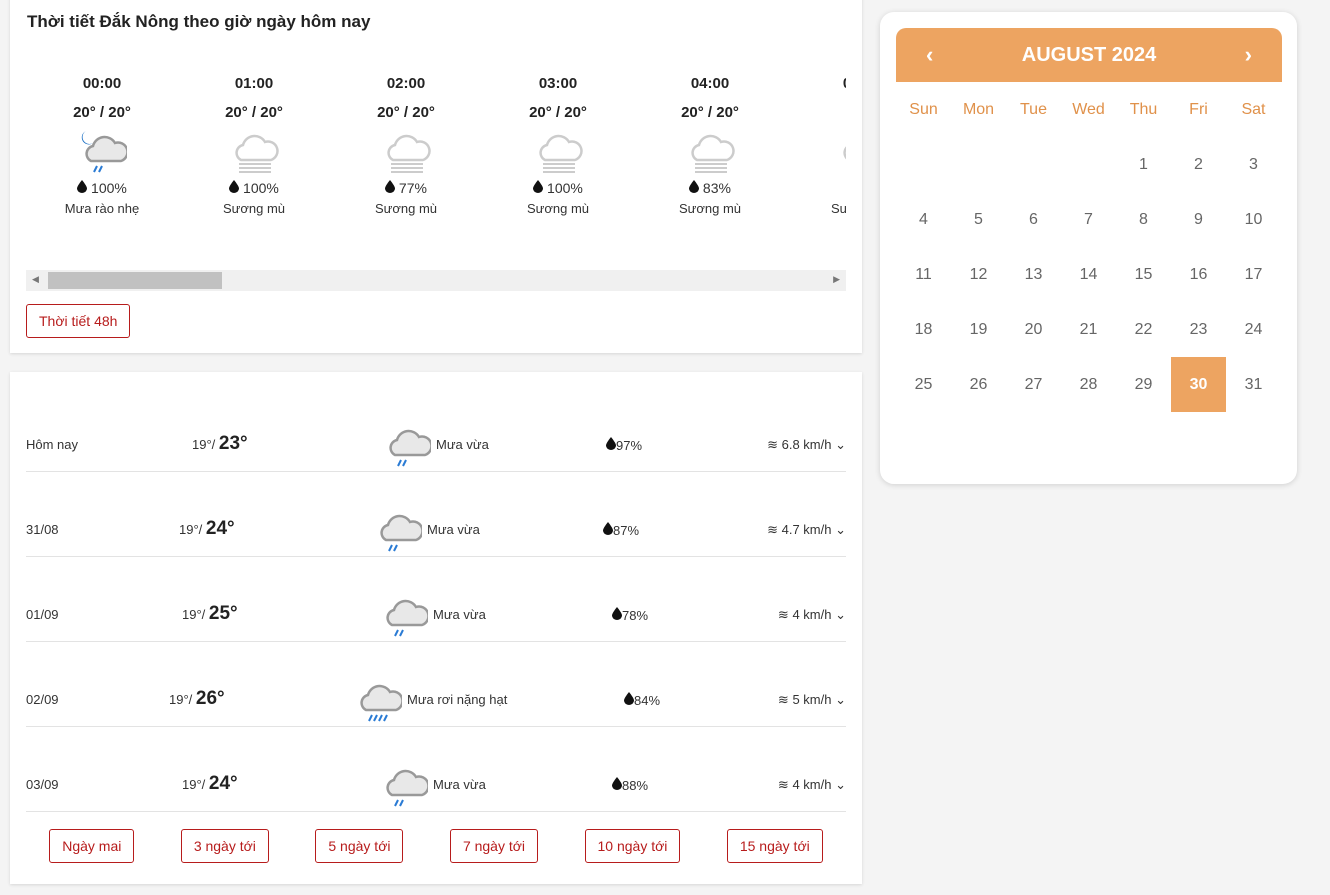  I want to click on hour-time: 01:00, so click(254, 83).